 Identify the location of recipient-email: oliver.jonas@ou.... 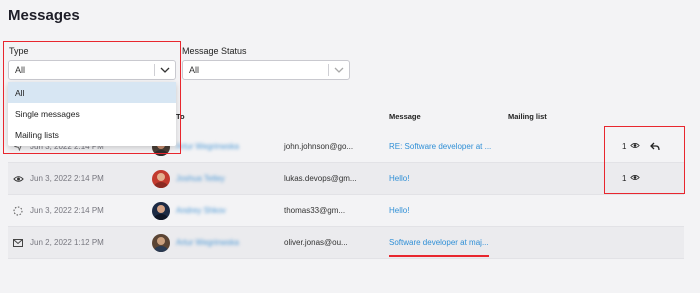
(316, 242).